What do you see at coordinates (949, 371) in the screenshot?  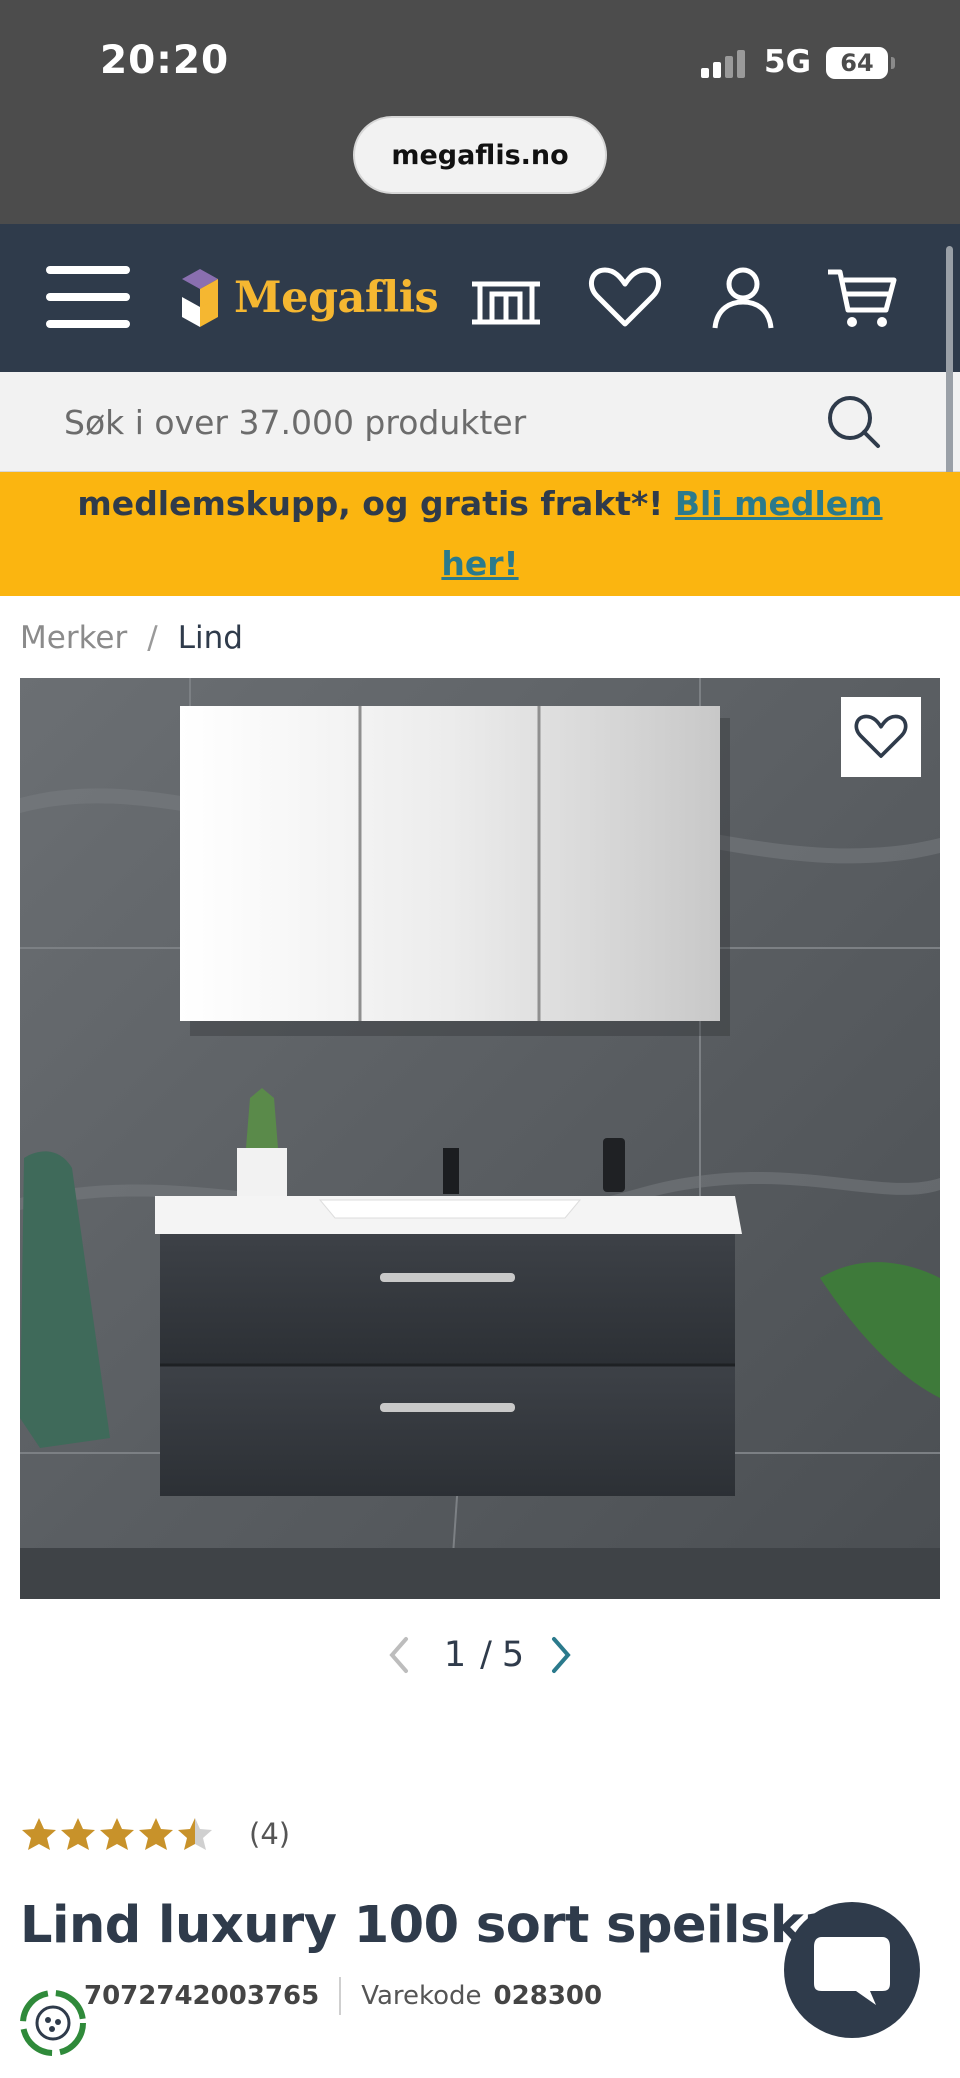 I see `scrollbar` at bounding box center [949, 371].